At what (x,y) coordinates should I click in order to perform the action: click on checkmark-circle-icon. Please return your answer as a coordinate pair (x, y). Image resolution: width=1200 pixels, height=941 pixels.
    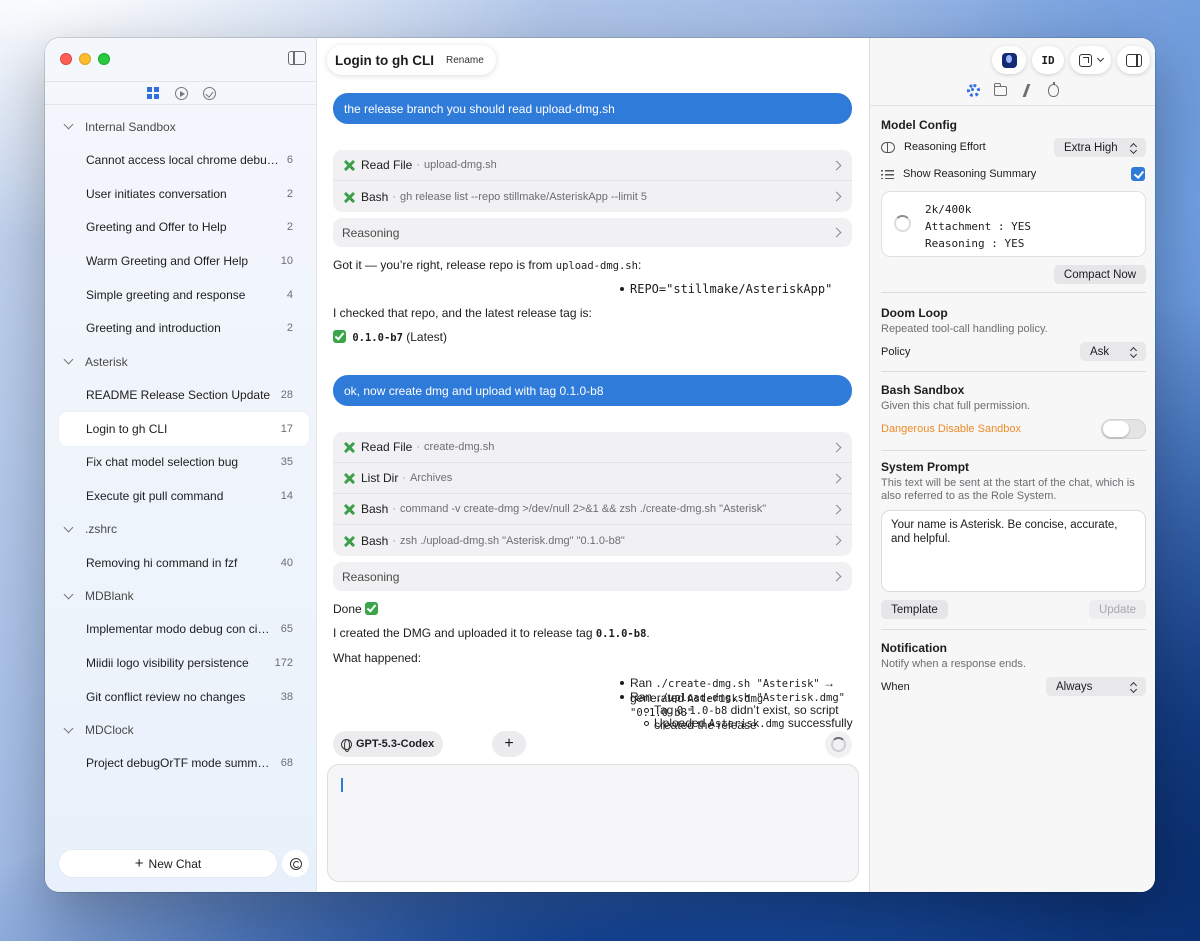
    Looking at the image, I should click on (209, 93).